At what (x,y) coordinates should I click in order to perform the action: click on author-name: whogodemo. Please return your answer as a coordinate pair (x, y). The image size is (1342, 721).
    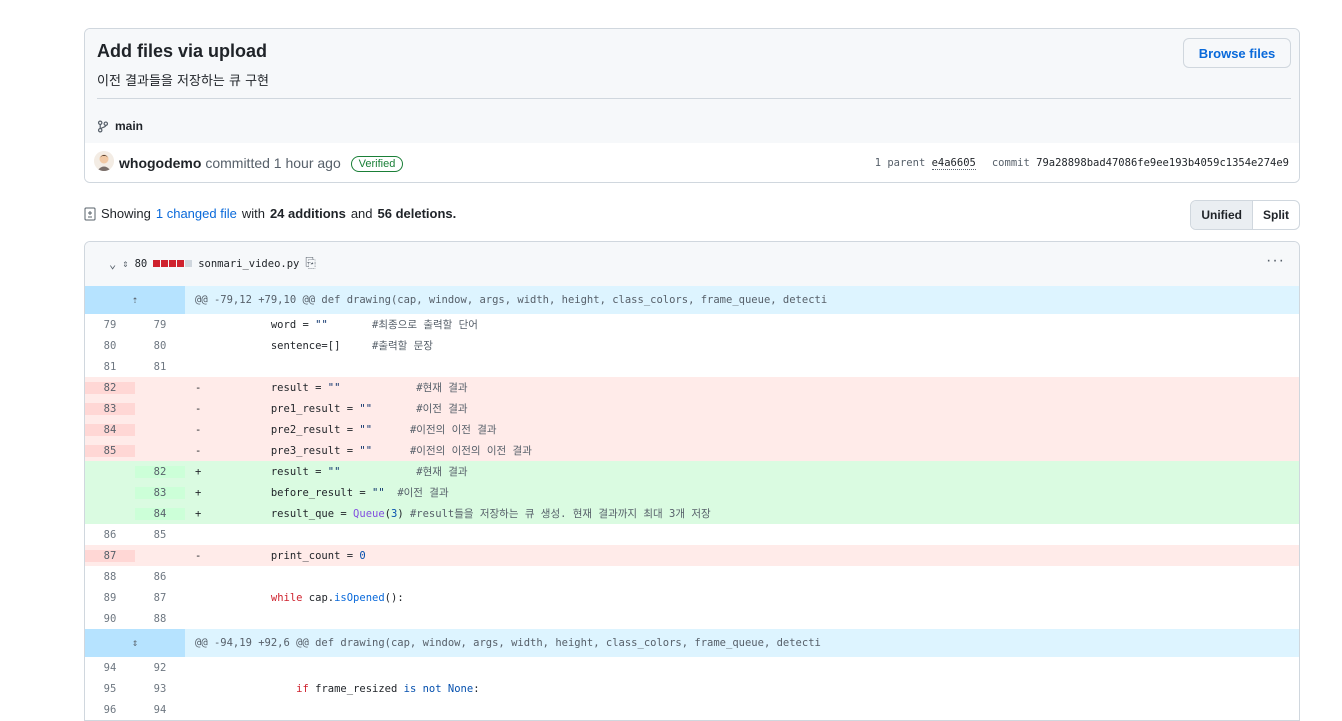
    Looking at the image, I should click on (160, 163).